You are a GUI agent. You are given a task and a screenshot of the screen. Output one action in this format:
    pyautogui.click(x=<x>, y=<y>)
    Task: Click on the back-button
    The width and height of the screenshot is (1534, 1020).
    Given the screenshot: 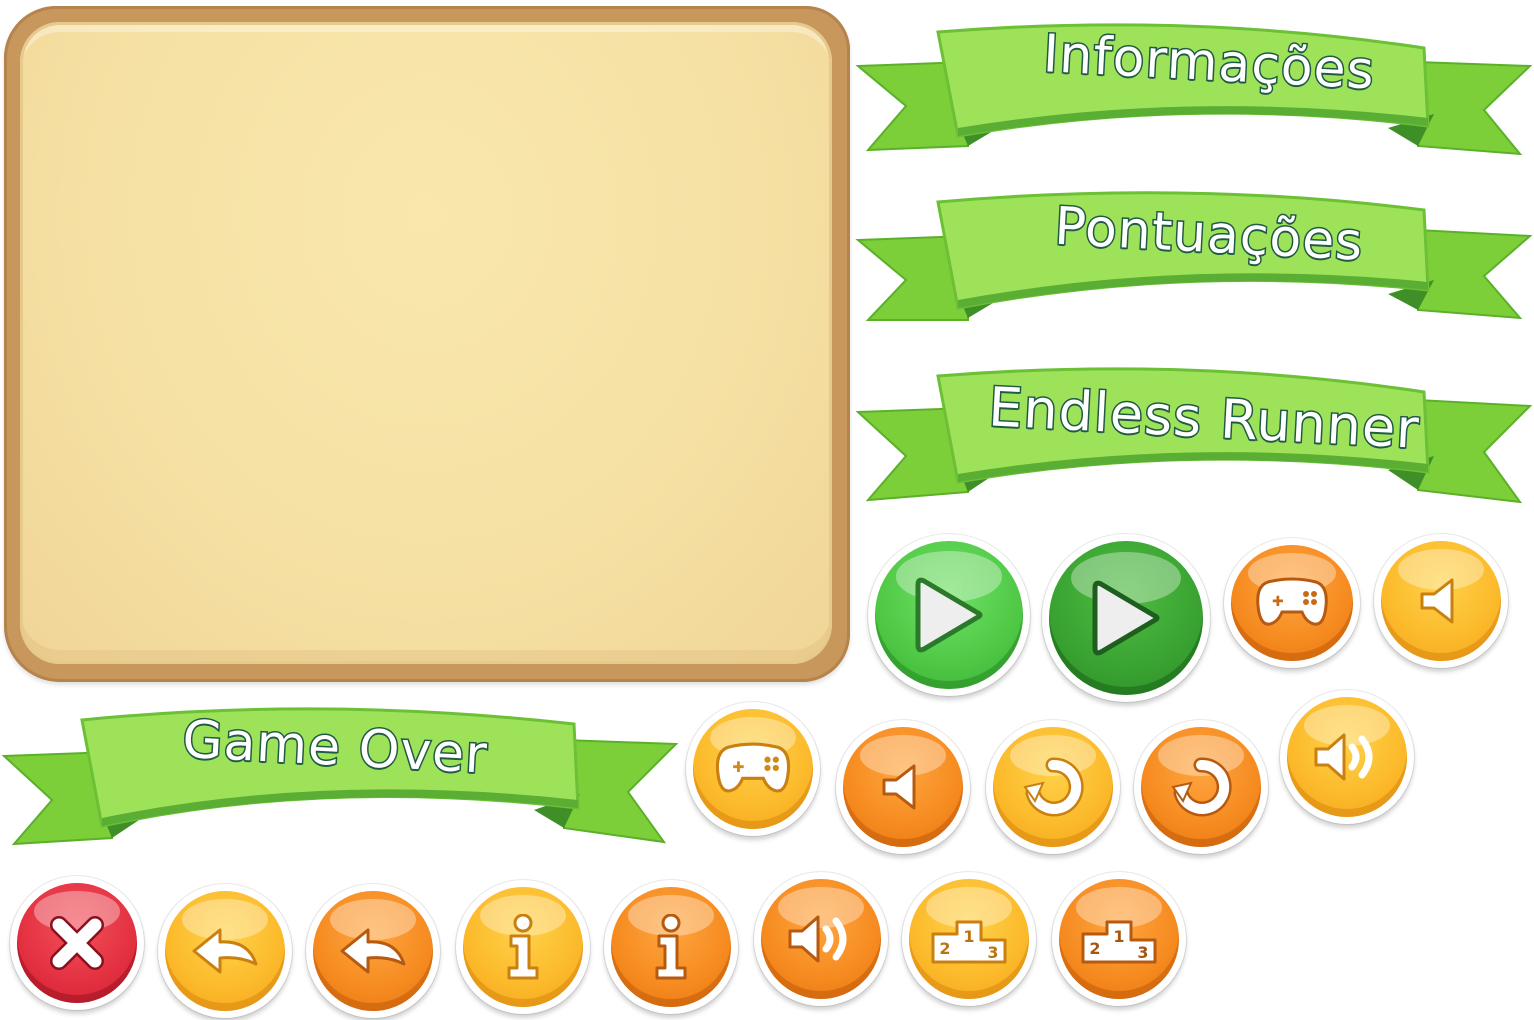 What is the action you would take?
    pyautogui.click(x=225, y=951)
    